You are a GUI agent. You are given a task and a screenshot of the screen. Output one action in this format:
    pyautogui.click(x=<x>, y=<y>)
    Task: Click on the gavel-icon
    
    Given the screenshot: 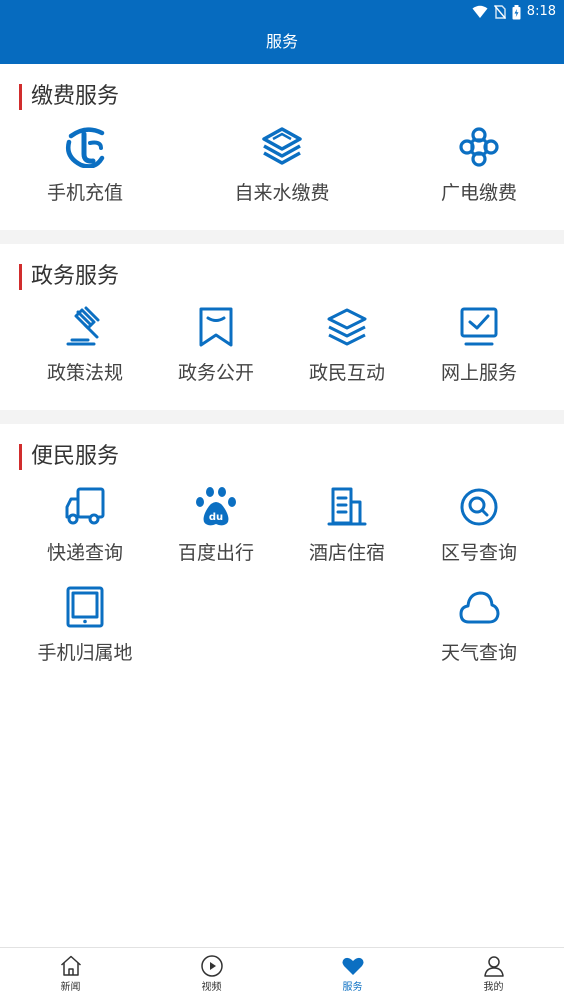 What is the action you would take?
    pyautogui.click(x=85, y=327)
    